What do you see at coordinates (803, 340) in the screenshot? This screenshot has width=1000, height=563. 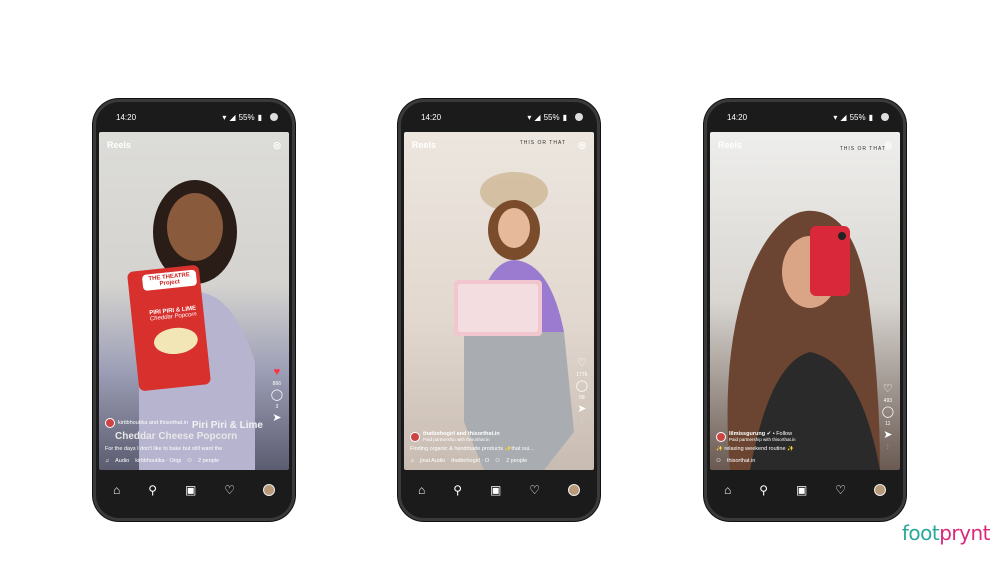 I see `reel-person-image` at bounding box center [803, 340].